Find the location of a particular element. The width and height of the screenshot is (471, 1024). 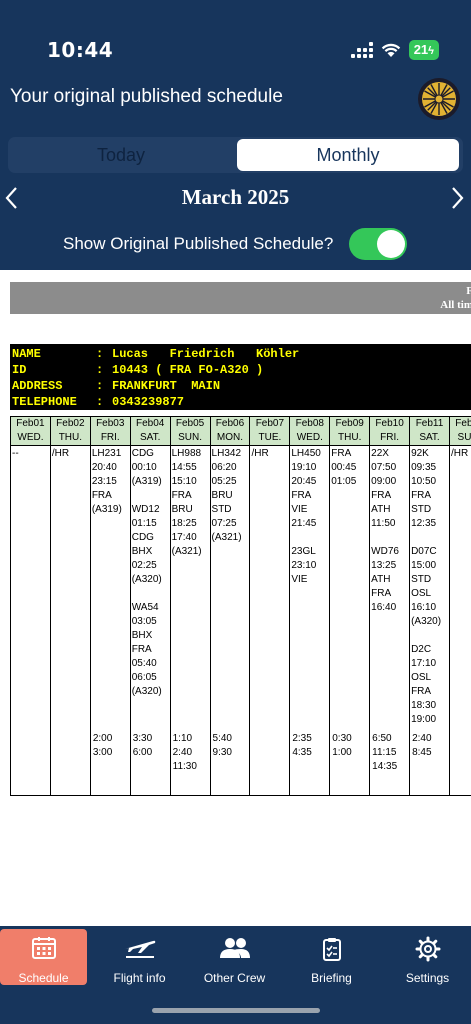

duty-line: 07:50 is located at coordinates (384, 467).